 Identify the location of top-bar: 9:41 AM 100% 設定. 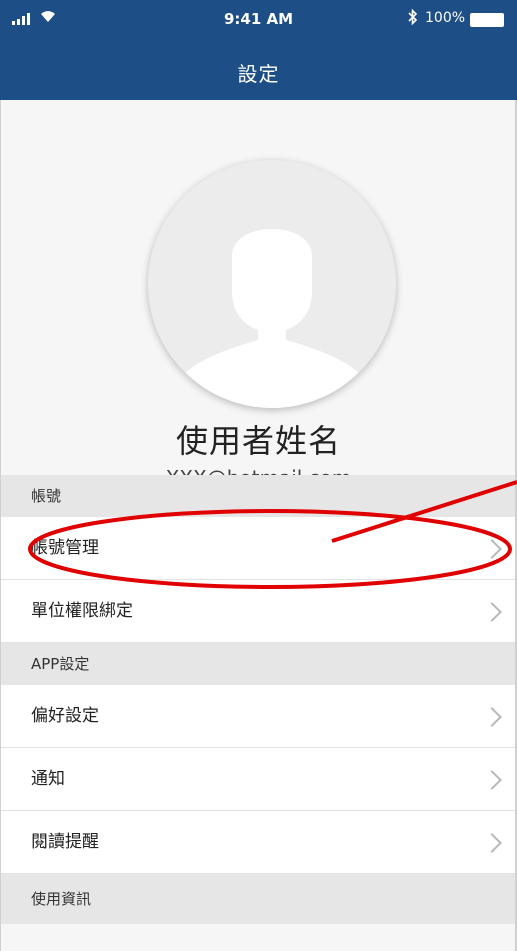
(258, 50).